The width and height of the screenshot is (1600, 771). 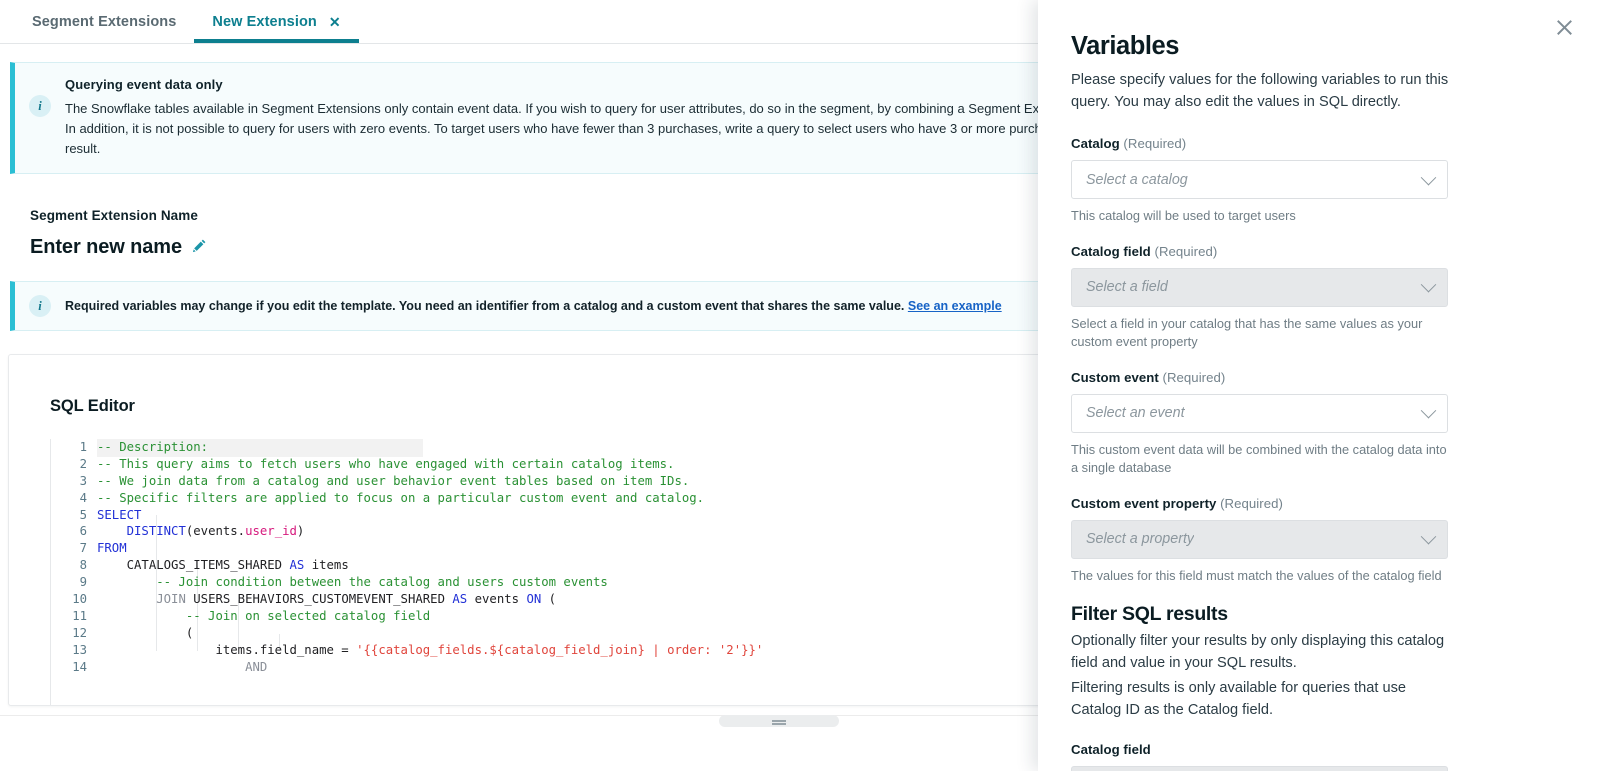 I want to click on code-line-text: SELECT, so click(x=567, y=515).